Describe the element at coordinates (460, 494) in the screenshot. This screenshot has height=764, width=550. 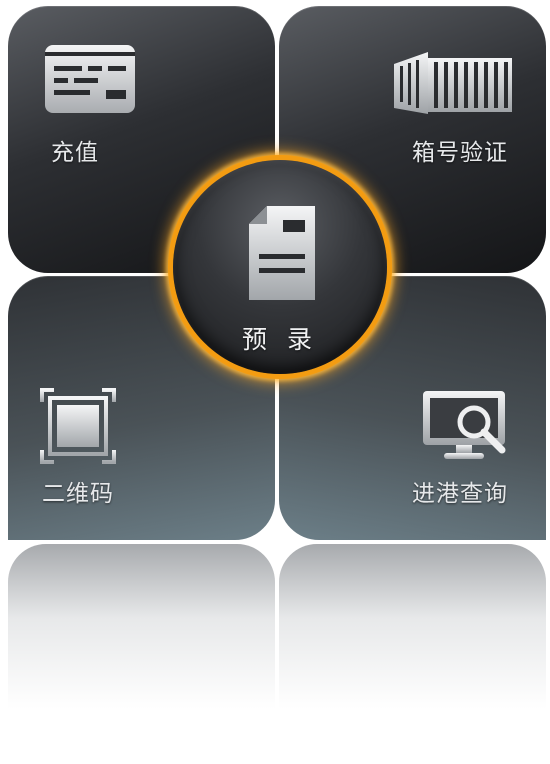
I see `port-entry-query-label: 进港查询` at that location.